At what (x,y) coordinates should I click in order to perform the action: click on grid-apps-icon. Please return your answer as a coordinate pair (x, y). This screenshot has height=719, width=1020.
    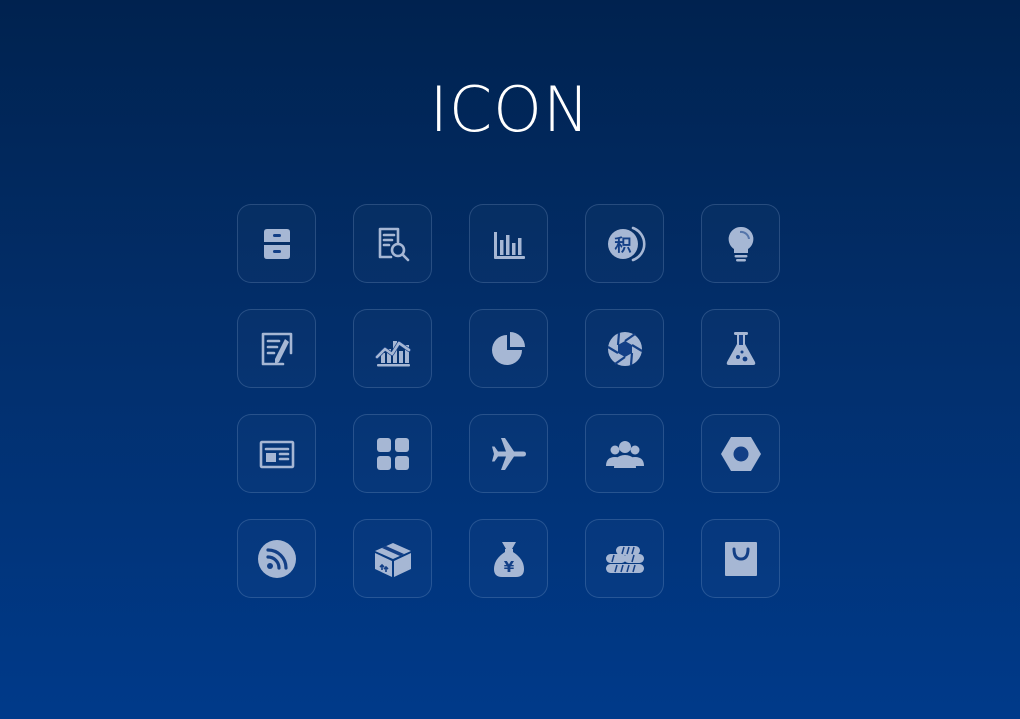
    Looking at the image, I should click on (392, 453).